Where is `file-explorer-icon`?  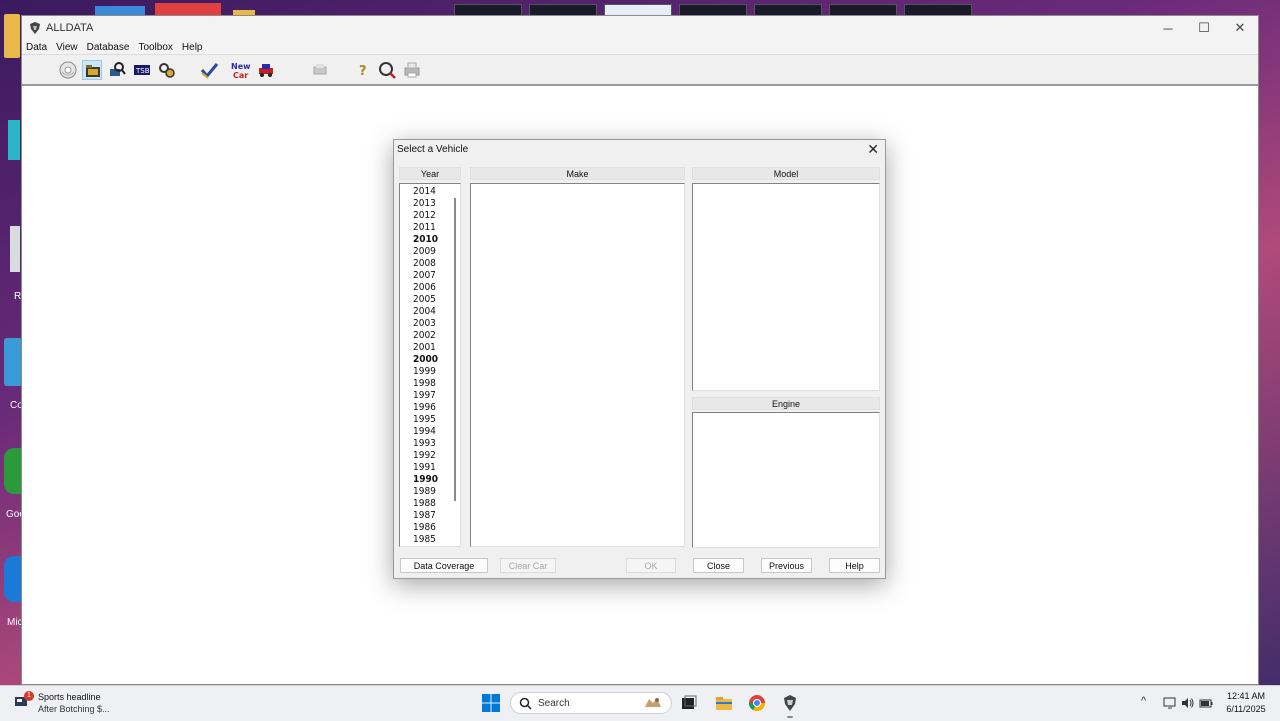 file-explorer-icon is located at coordinates (724, 703).